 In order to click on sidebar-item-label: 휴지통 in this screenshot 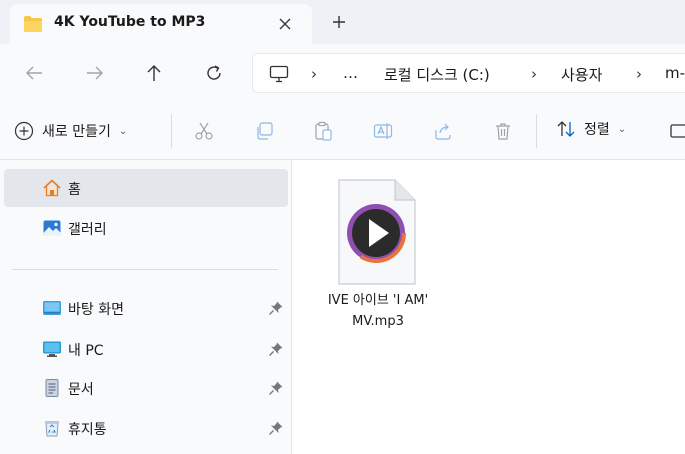, I will do `click(87, 430)`.